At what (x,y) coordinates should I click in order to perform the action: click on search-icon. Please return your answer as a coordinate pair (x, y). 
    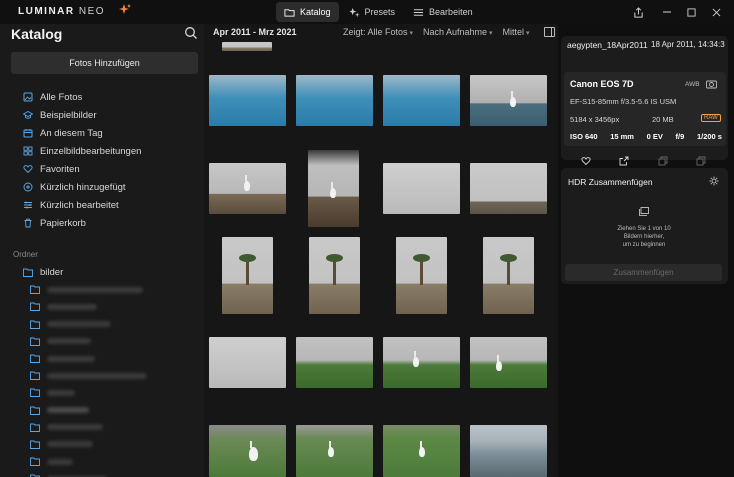
    Looking at the image, I should click on (191, 33).